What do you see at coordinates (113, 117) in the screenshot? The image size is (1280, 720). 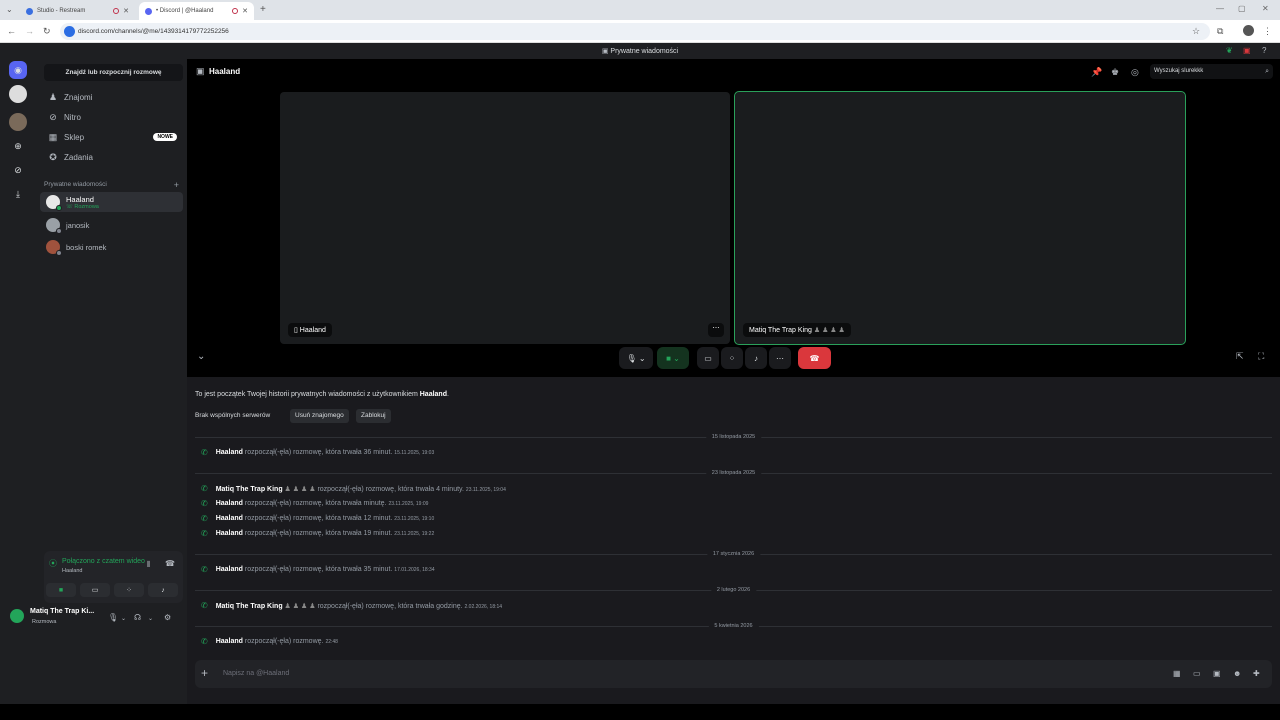 I see `nav-nitro: ⊘ Nitro` at bounding box center [113, 117].